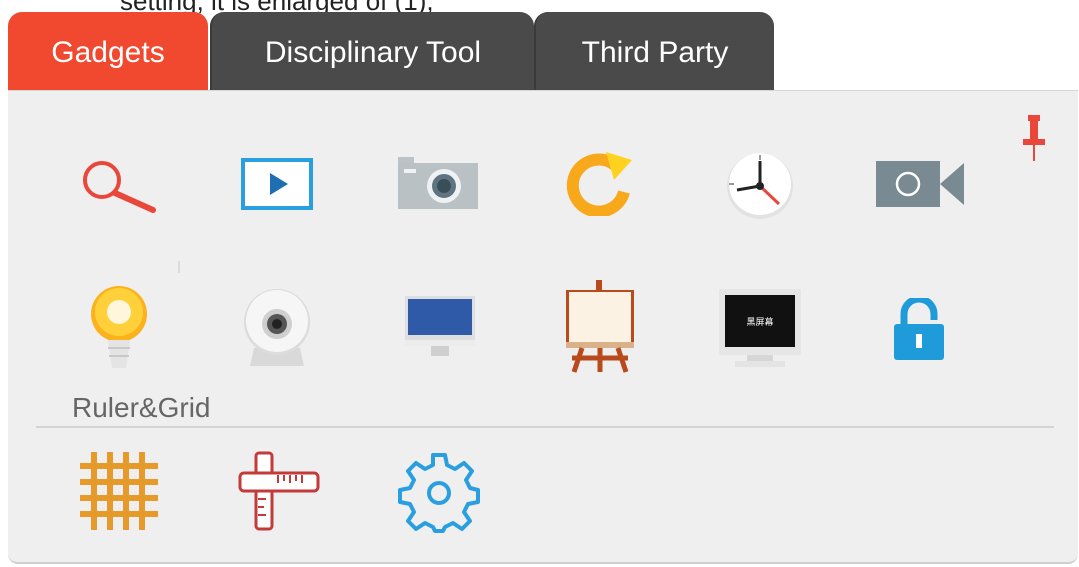  What do you see at coordinates (279, 491) in the screenshot?
I see `ruler-icon` at bounding box center [279, 491].